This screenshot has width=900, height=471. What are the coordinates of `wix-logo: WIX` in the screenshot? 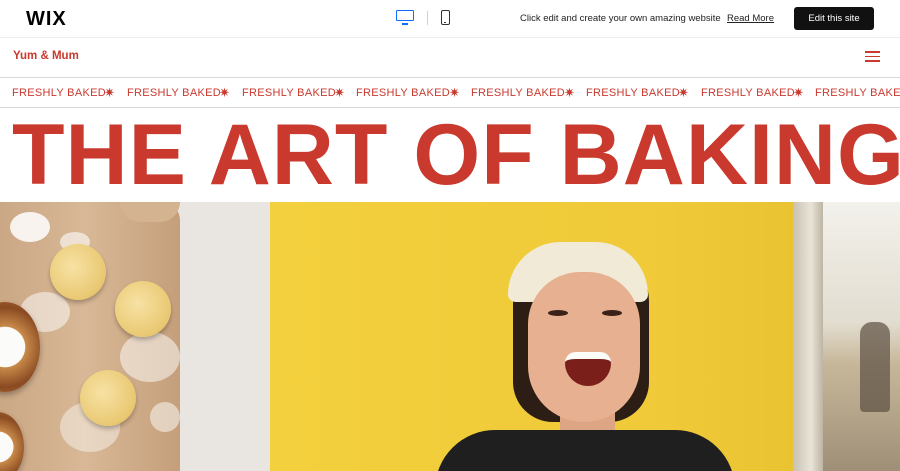 It's located at (46, 19).